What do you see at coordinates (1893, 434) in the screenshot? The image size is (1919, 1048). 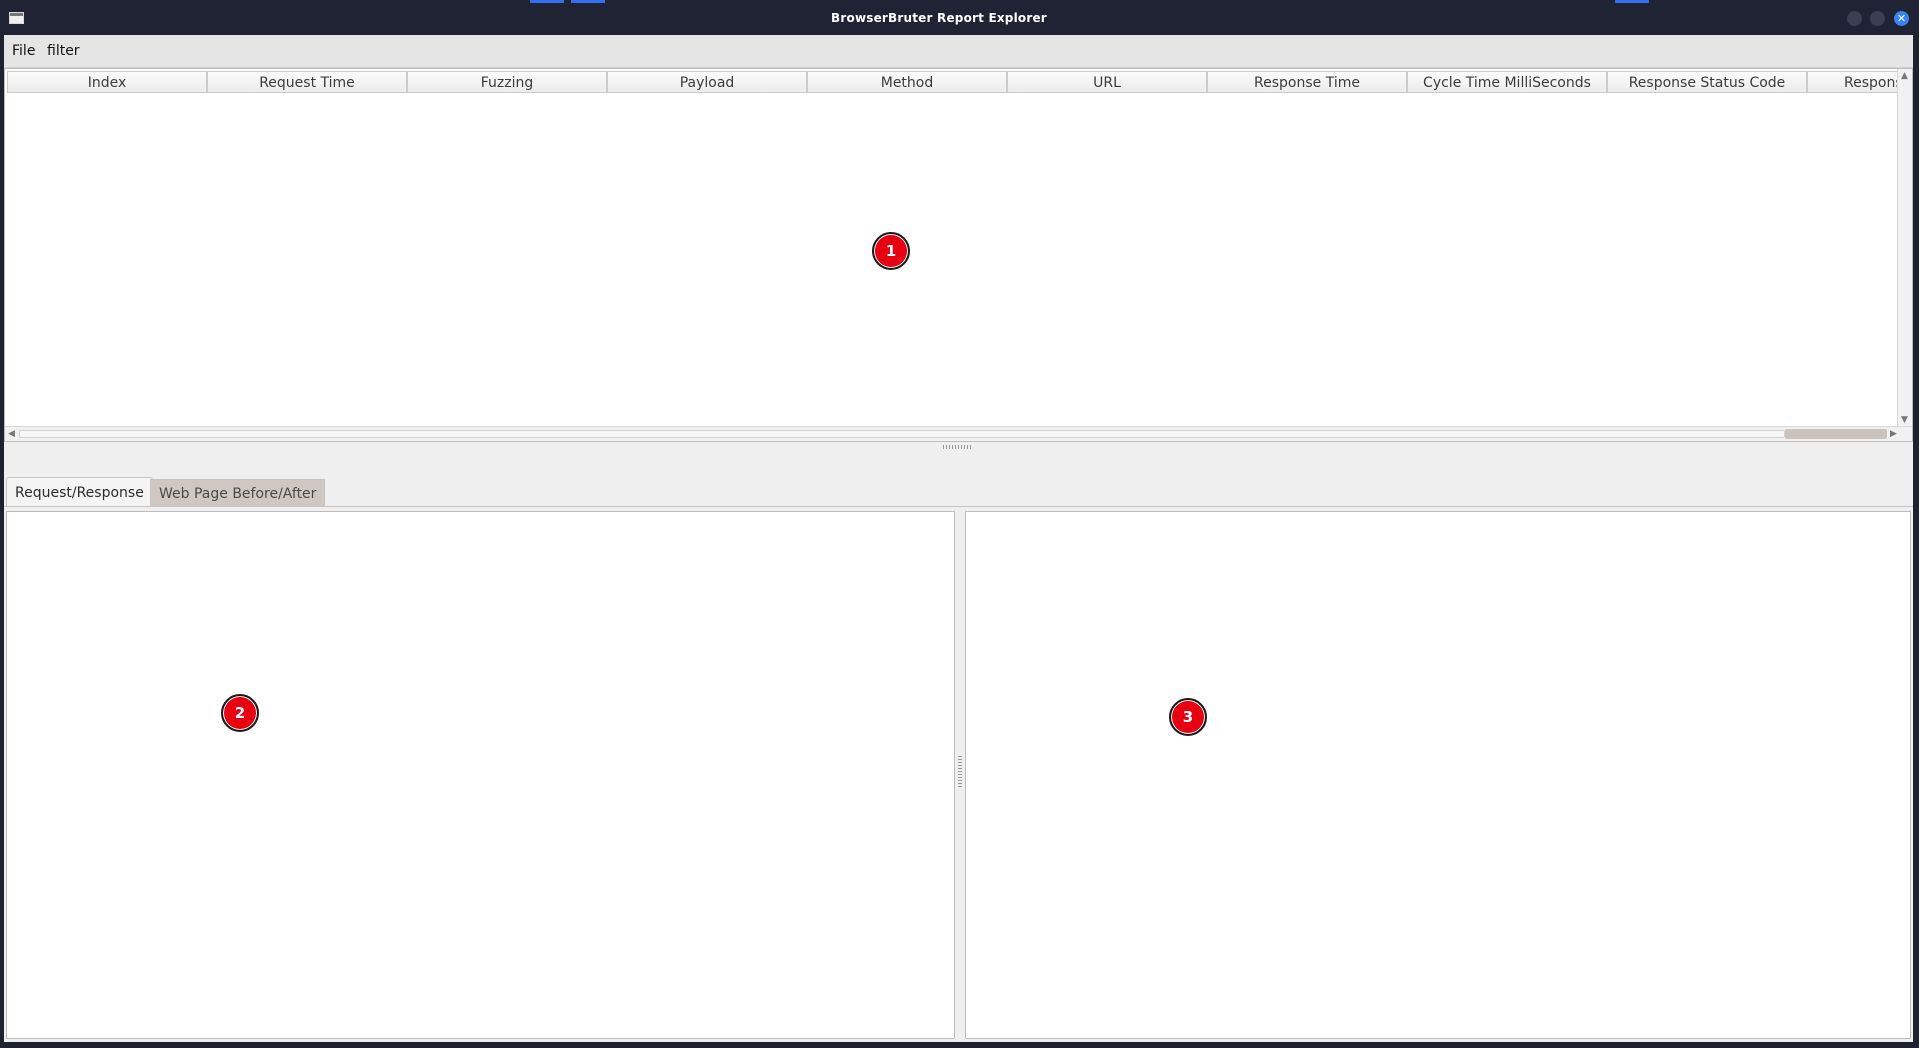 I see `scroll-right-icon: ▶` at bounding box center [1893, 434].